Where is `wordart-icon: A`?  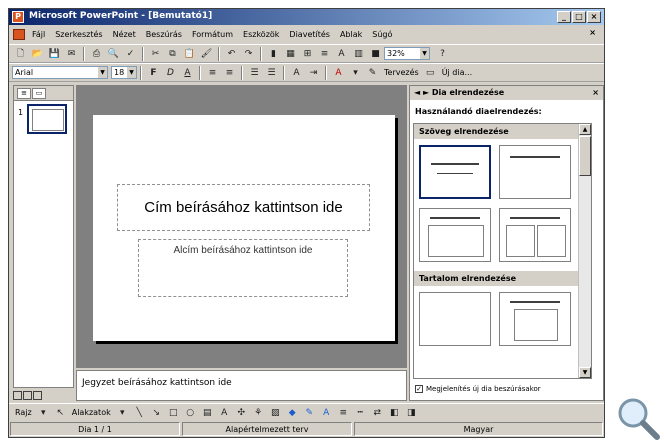 wordart-icon: A is located at coordinates (224, 412).